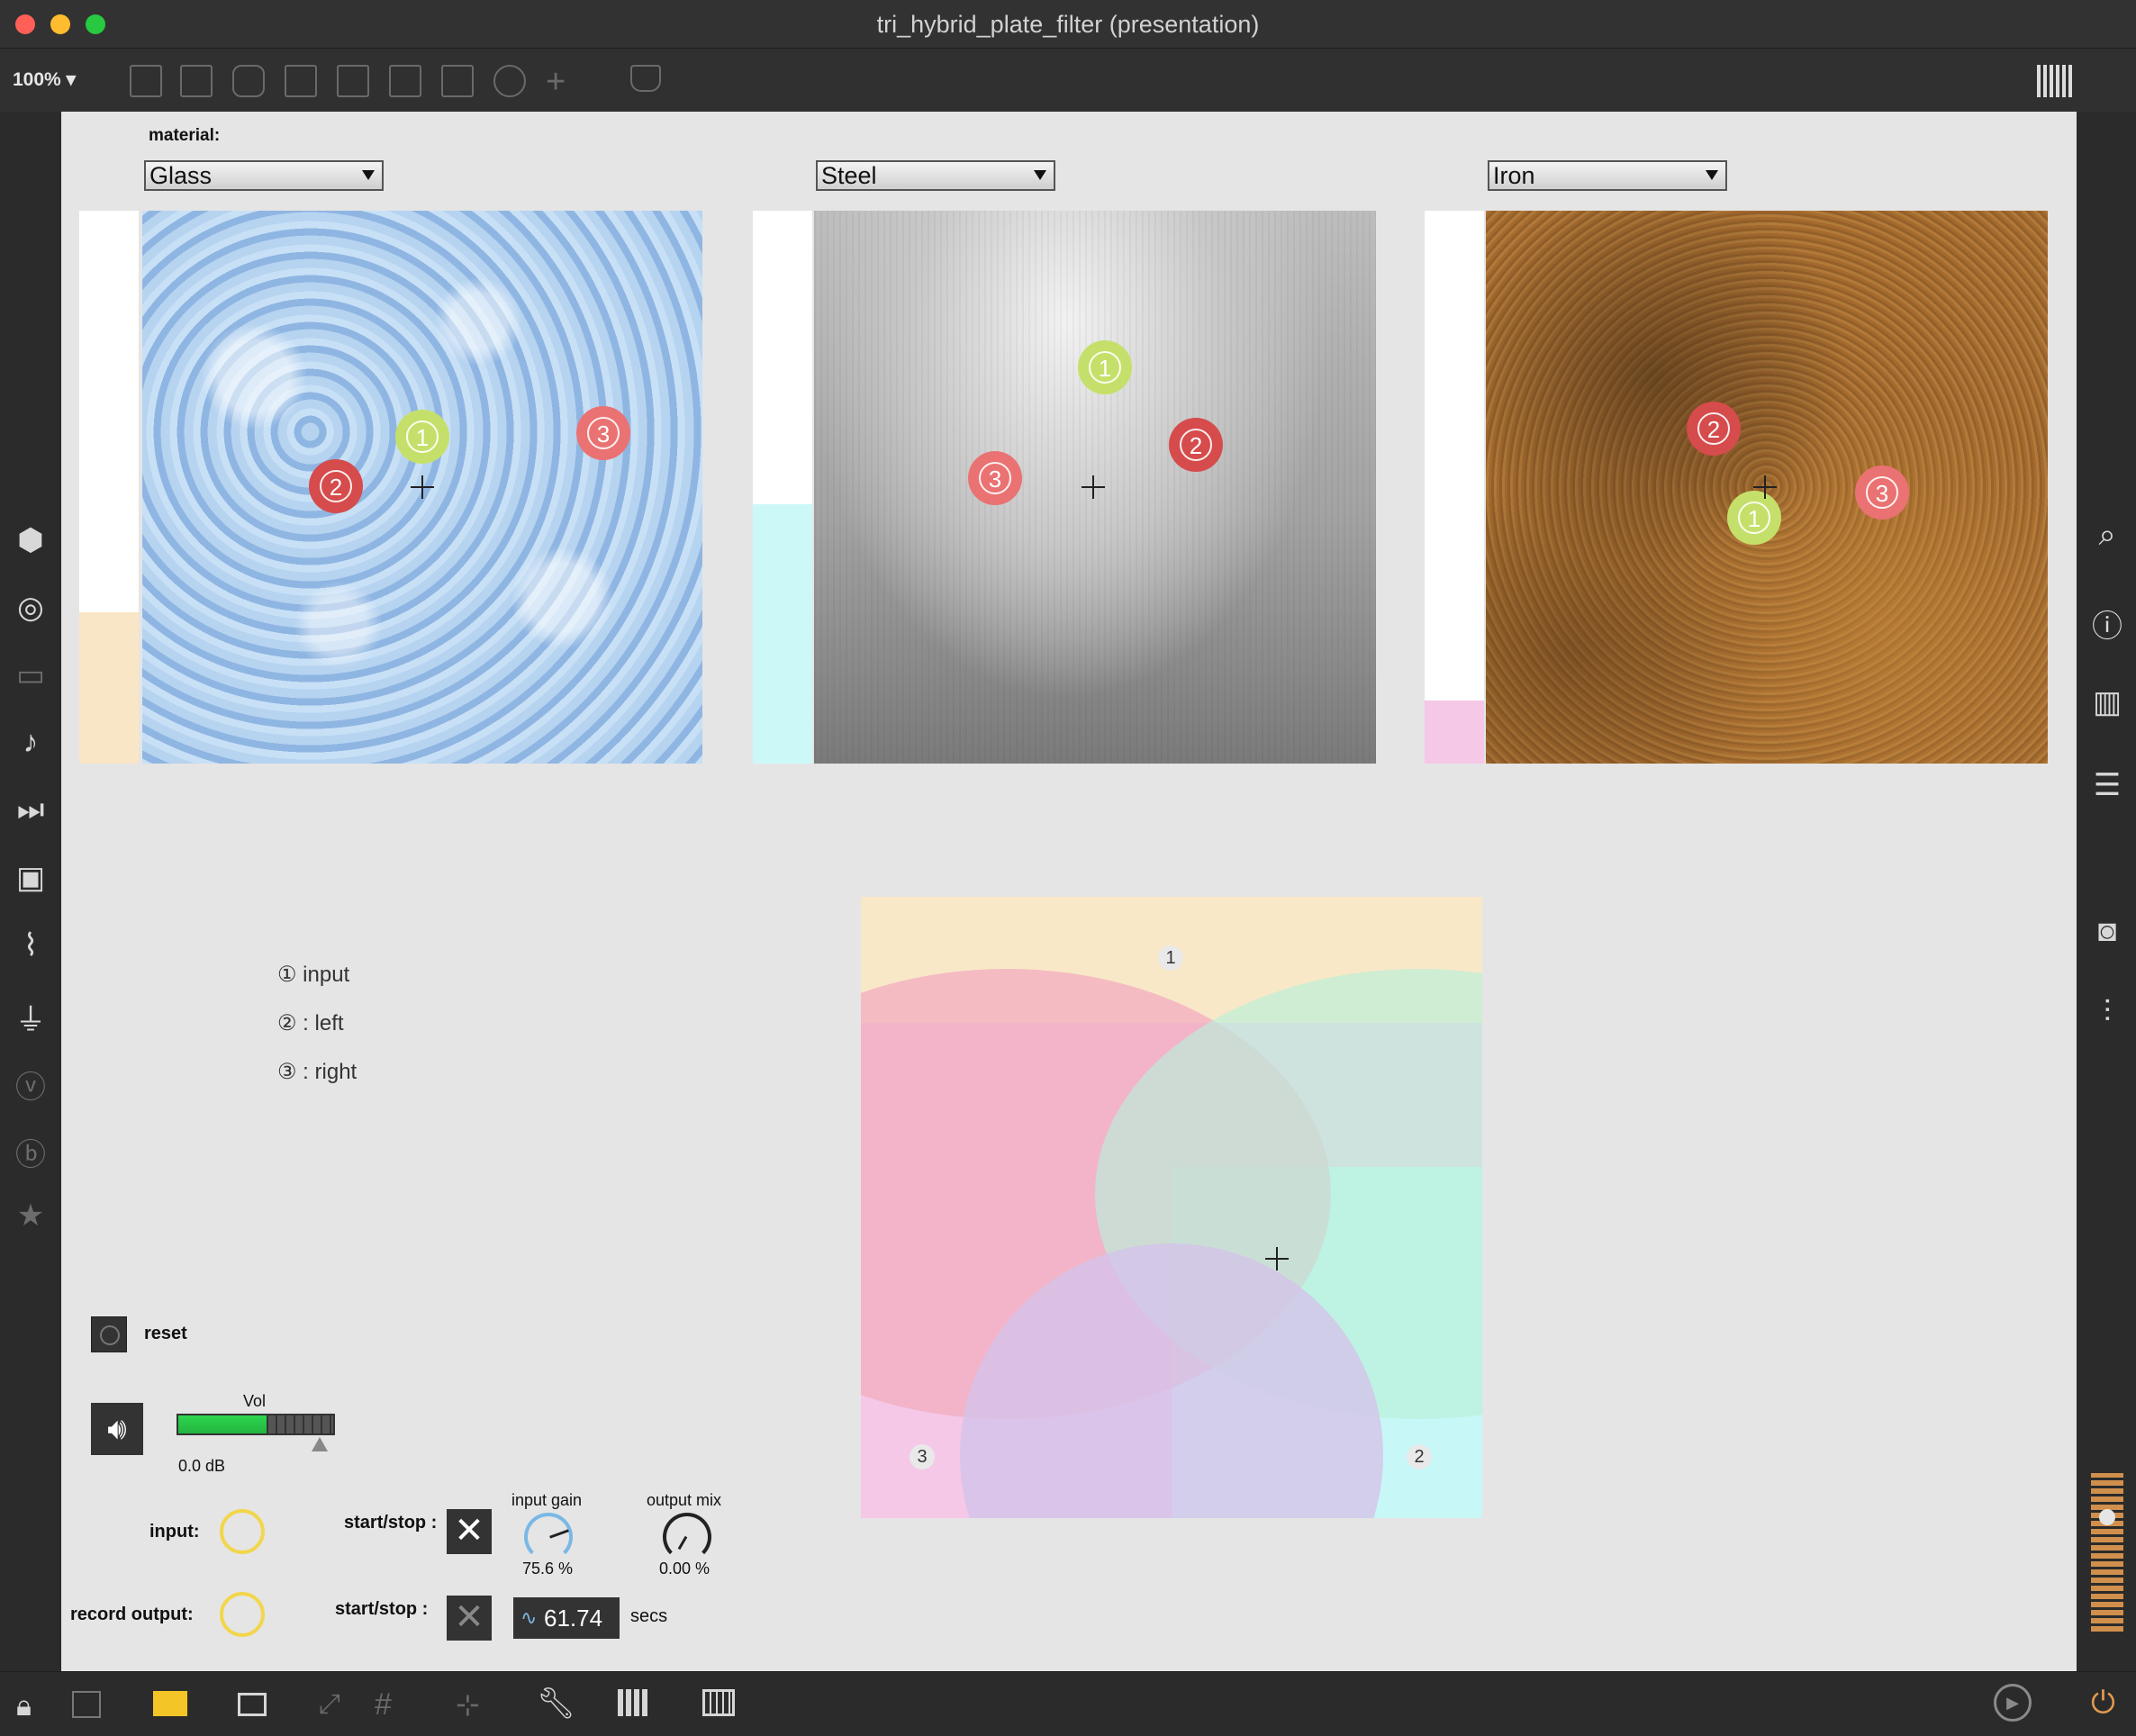 This screenshot has width=2136, height=1736. Describe the element at coordinates (556, 82) in the screenshot. I see `add-object-icon: +` at that location.